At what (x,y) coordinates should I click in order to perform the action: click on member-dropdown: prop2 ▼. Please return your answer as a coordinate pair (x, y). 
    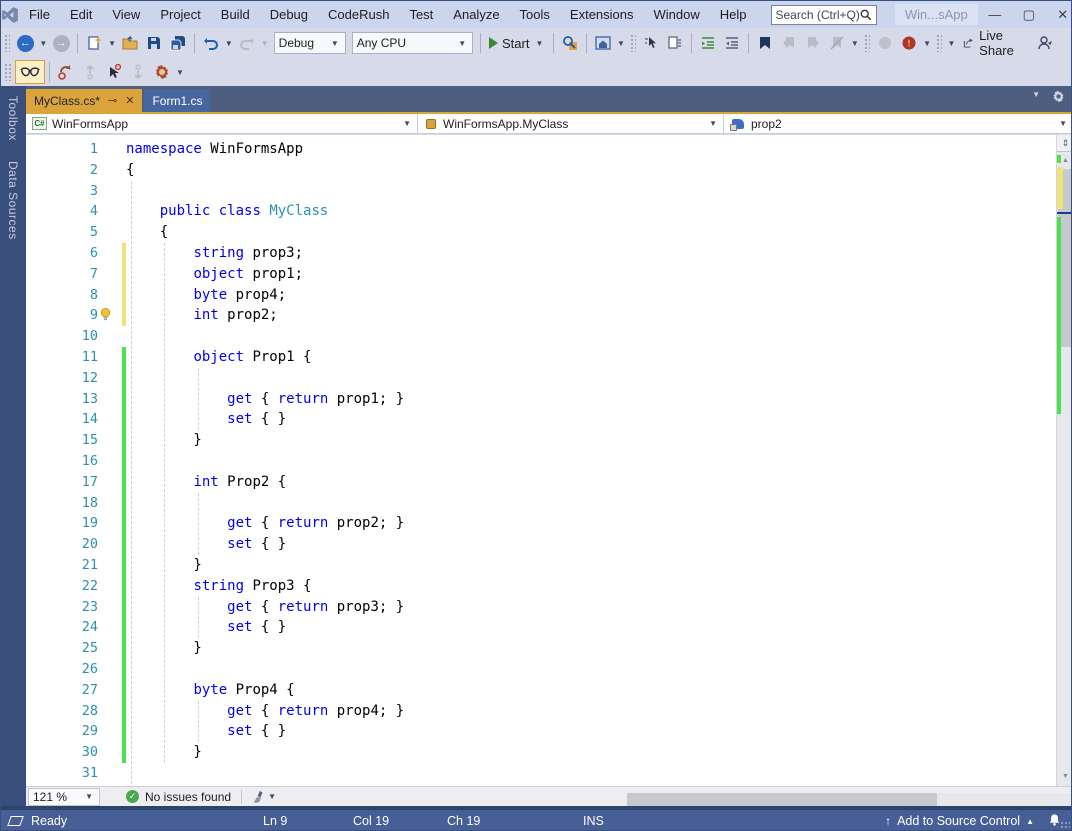
    Looking at the image, I should click on (897, 123).